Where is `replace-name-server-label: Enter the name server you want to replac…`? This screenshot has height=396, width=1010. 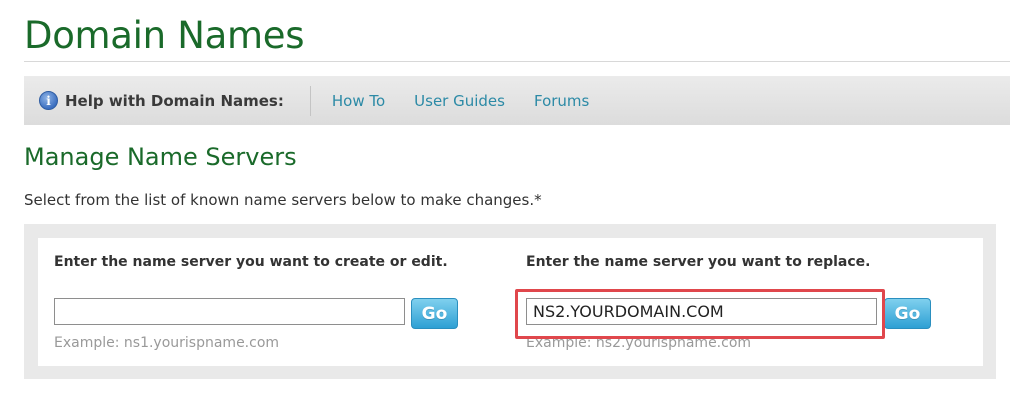
replace-name-server-label: Enter the name server you want to replac… is located at coordinates (698, 262).